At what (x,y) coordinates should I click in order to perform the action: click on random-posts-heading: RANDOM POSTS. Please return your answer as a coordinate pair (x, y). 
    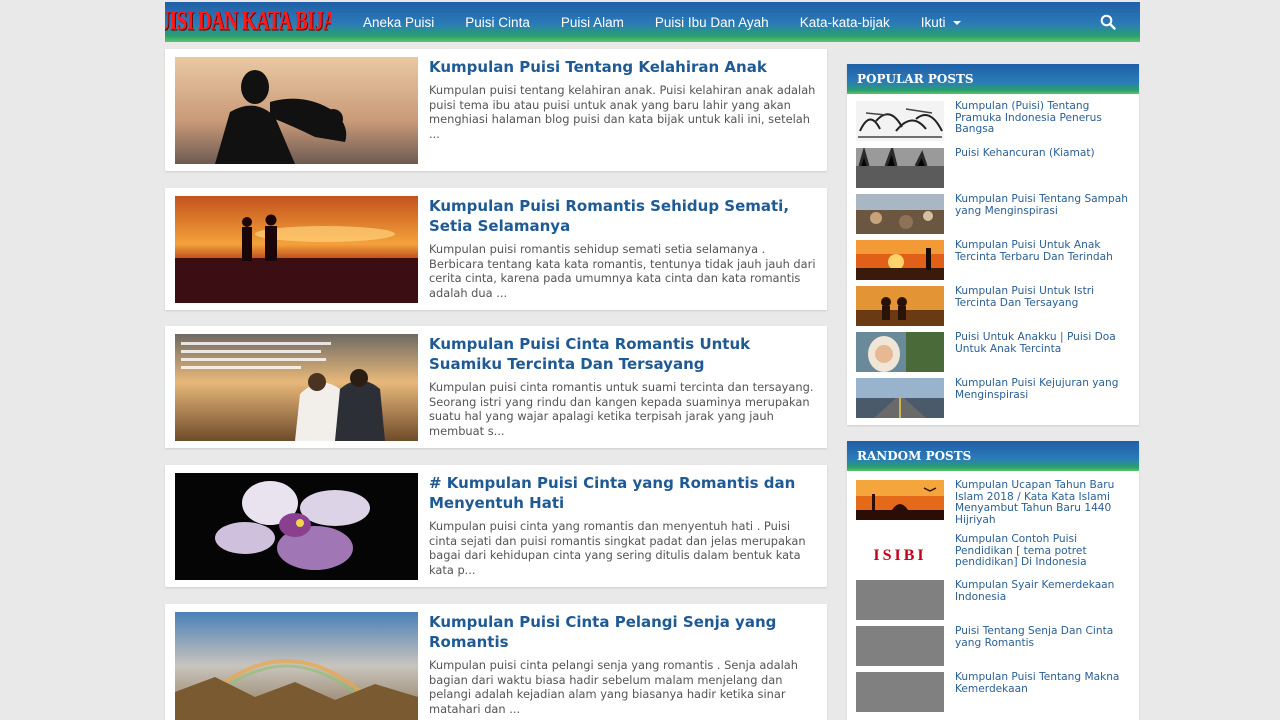
    Looking at the image, I should click on (993, 456).